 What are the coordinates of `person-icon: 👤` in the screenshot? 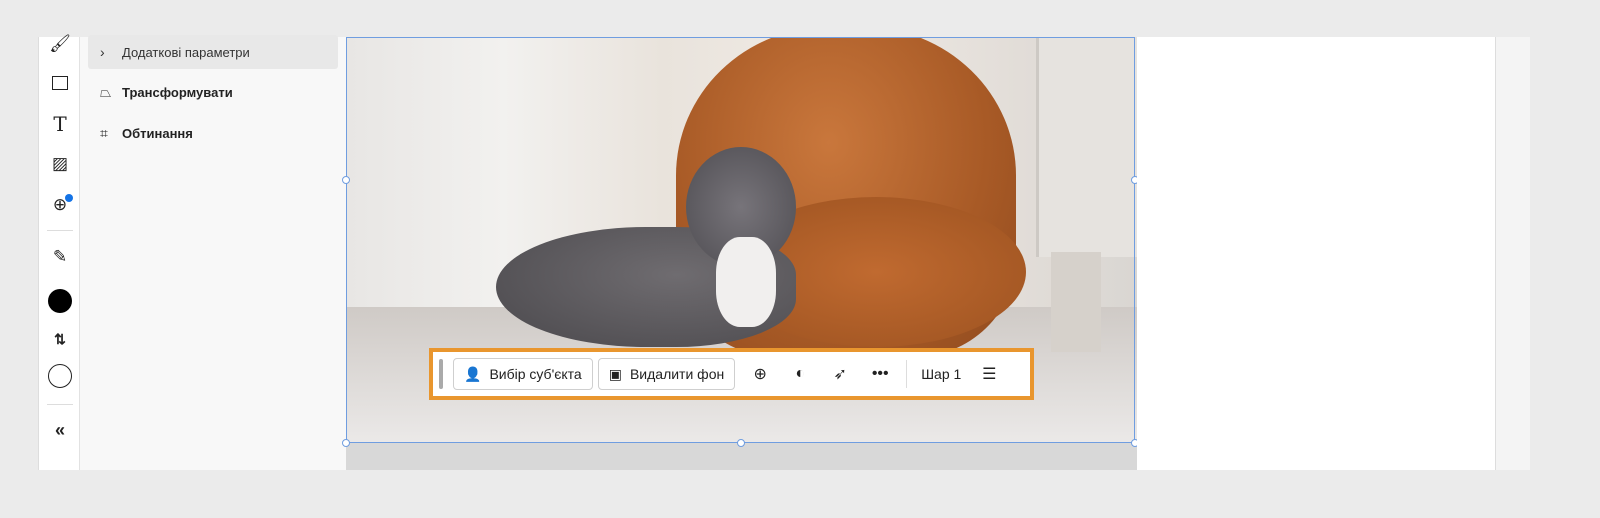 It's located at (473, 373).